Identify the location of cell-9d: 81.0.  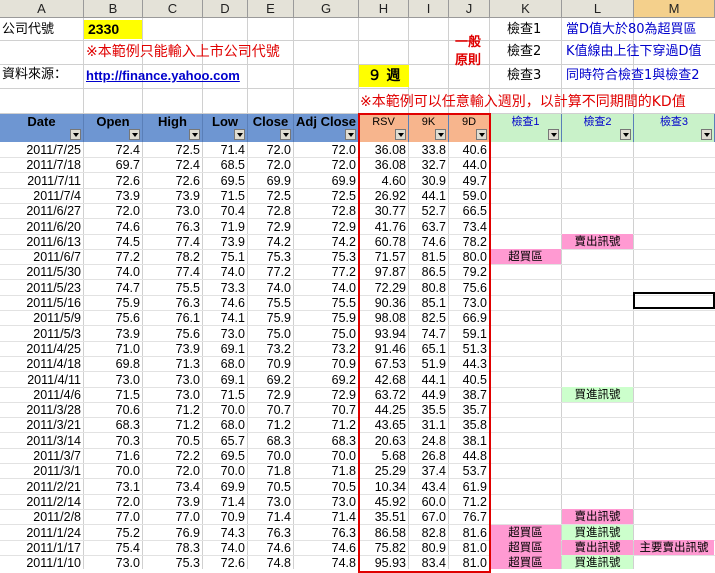
(469, 562).